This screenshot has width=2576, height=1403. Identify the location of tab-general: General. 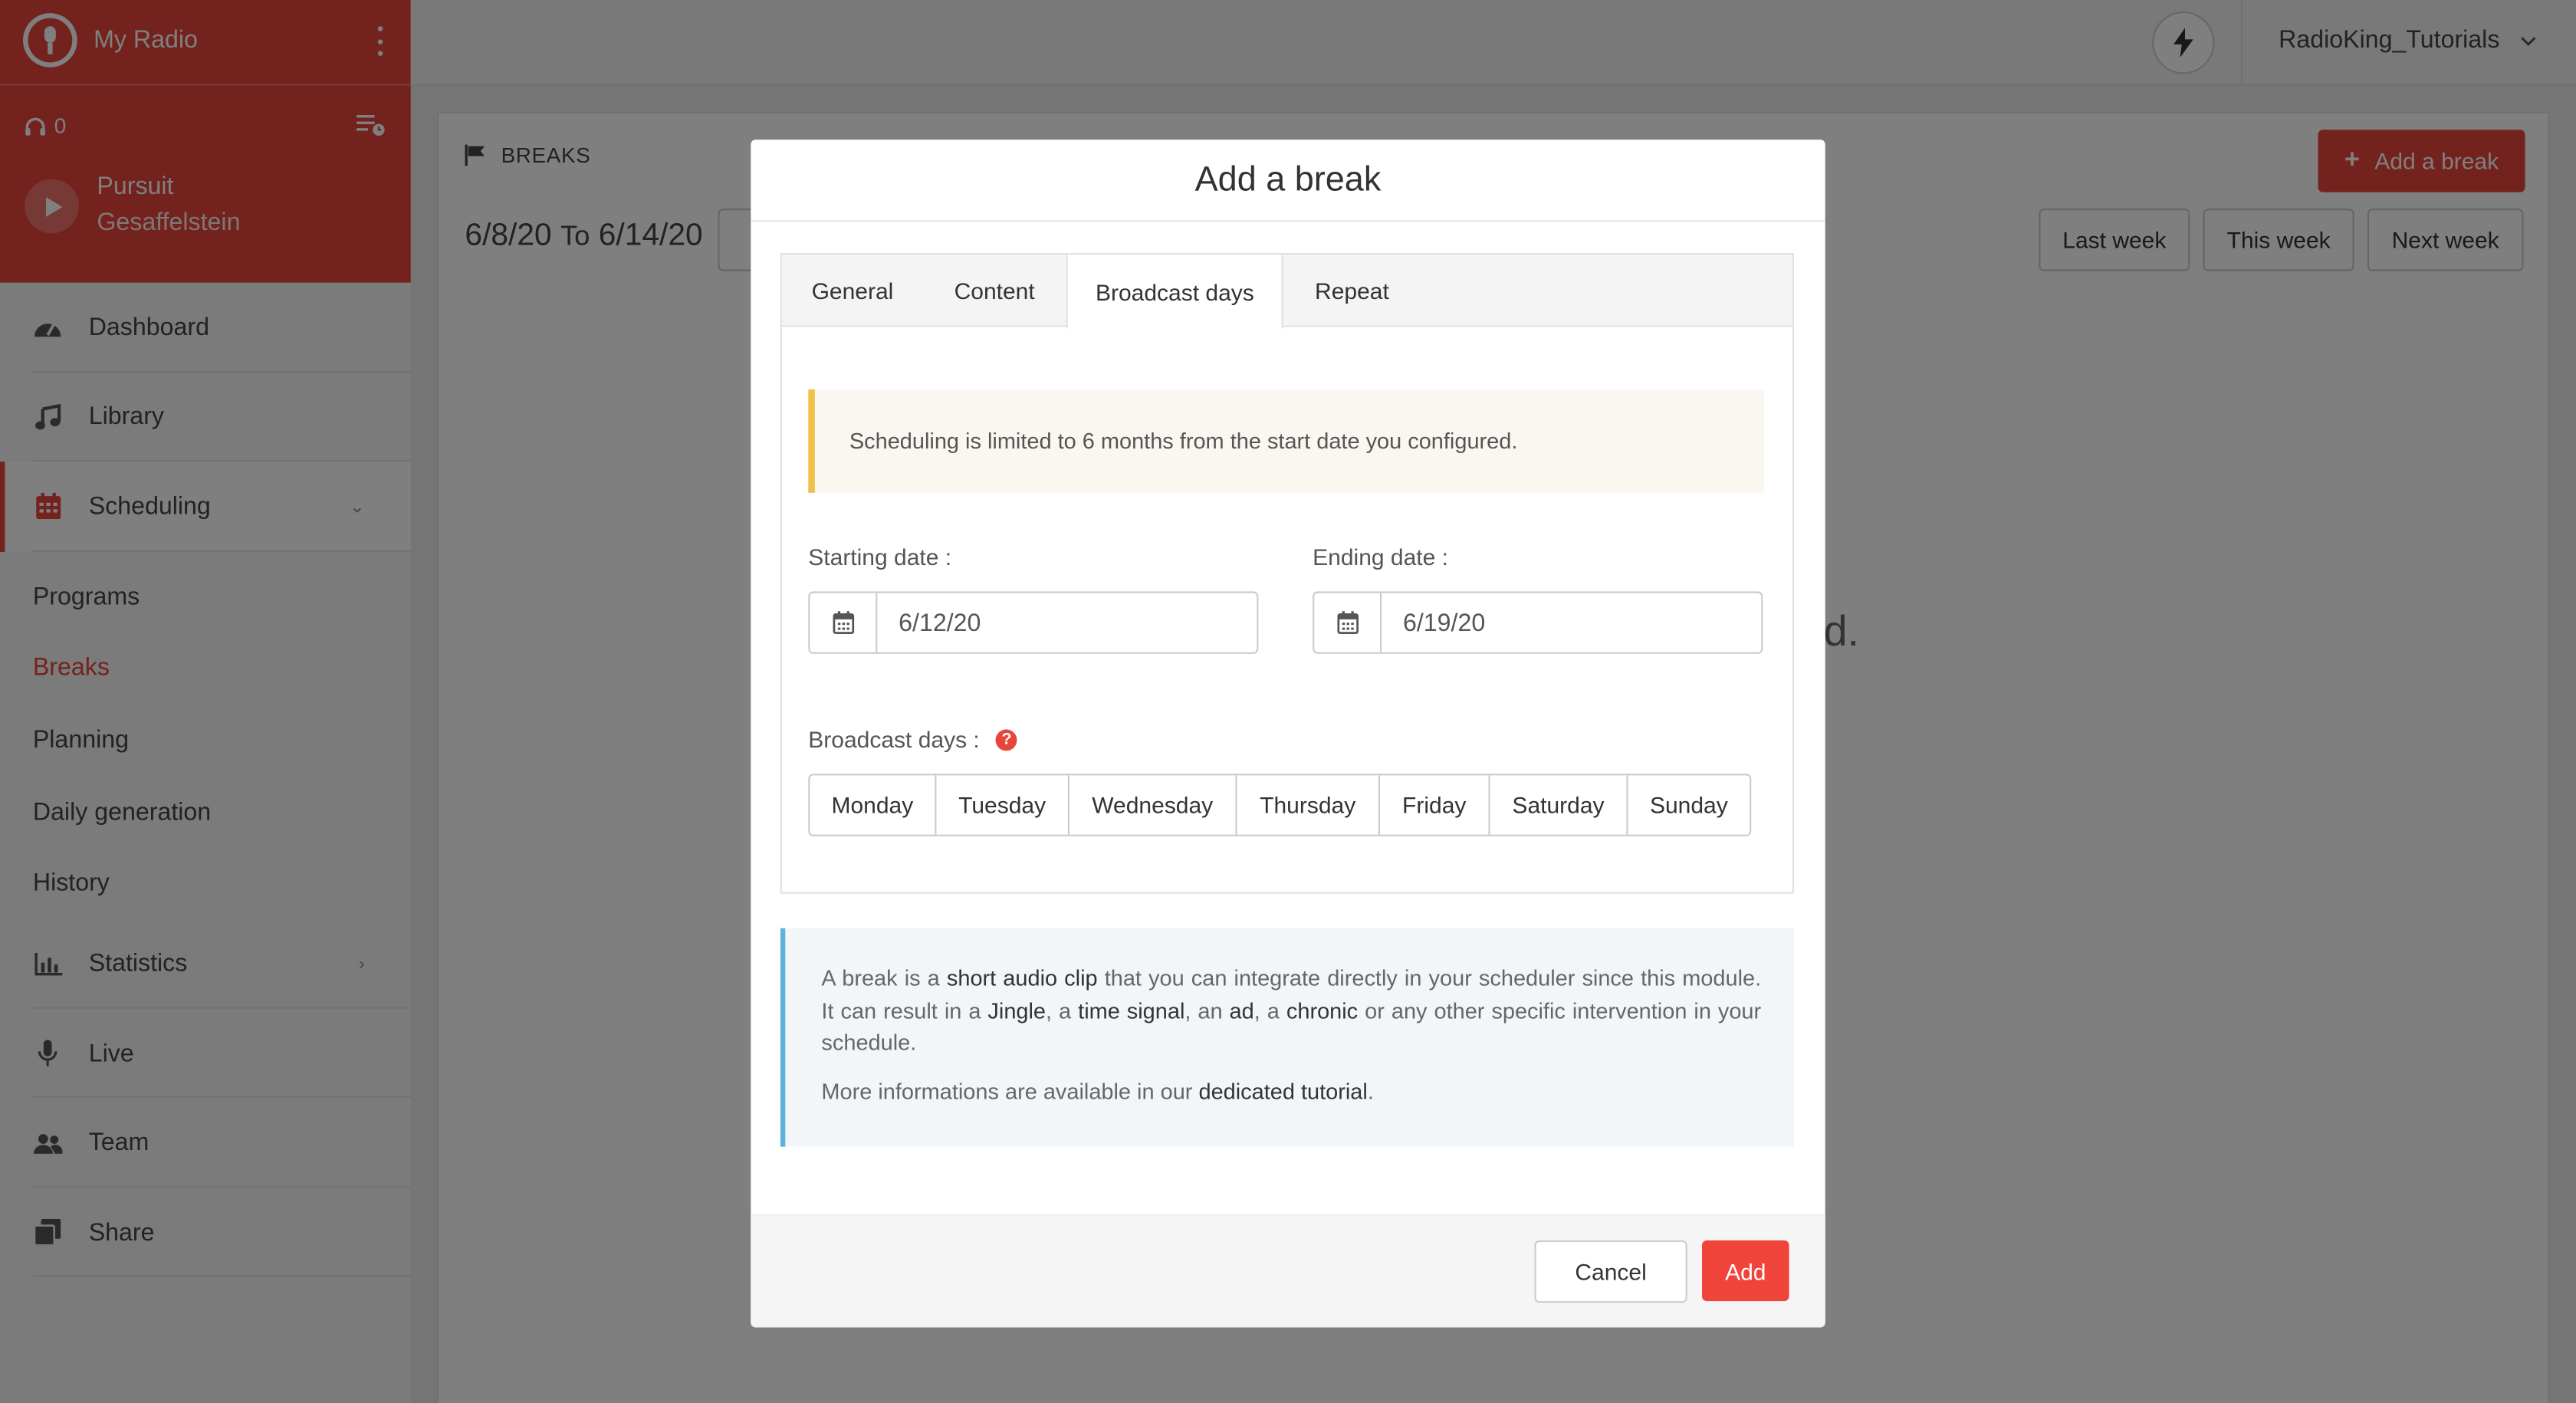
(853, 291).